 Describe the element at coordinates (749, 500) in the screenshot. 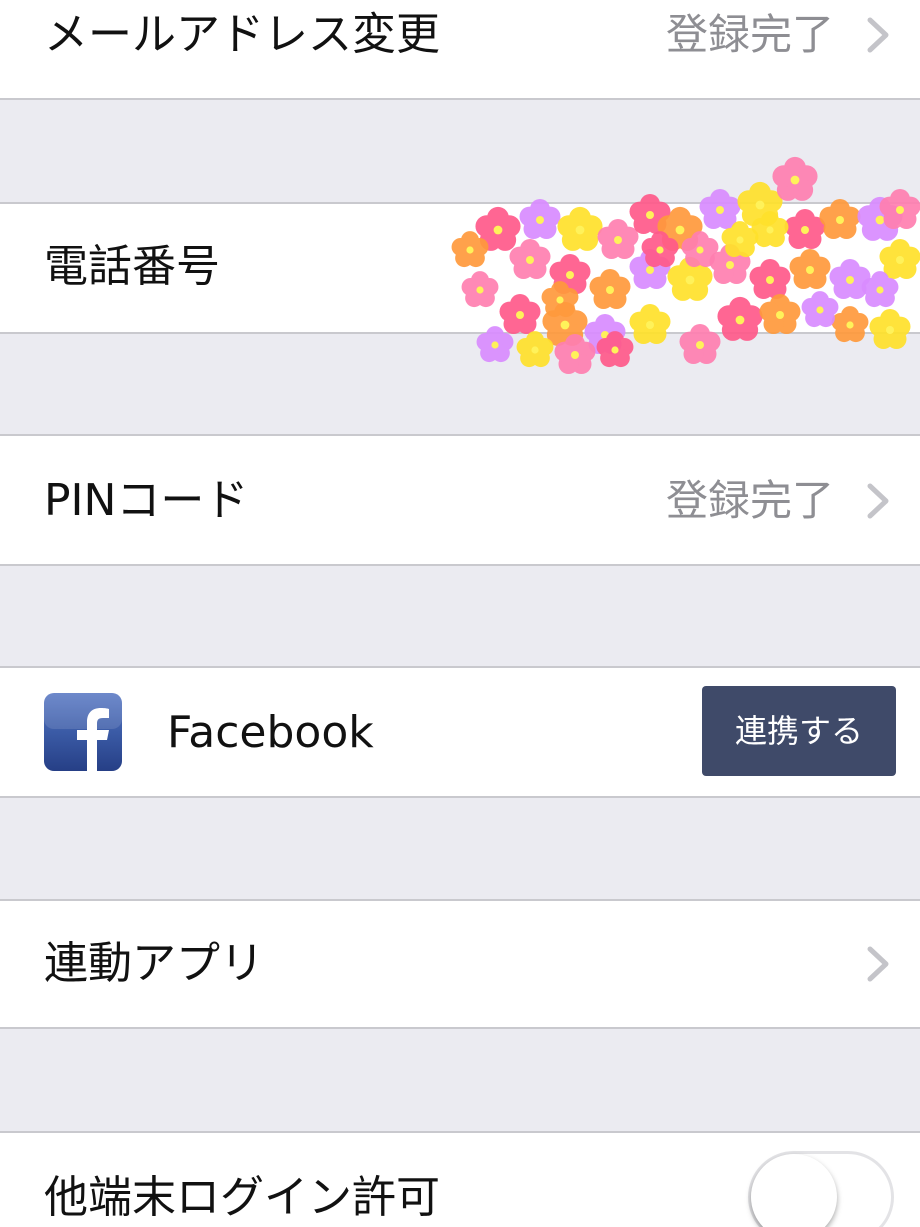

I see `pin-status: 登録完了` at that location.